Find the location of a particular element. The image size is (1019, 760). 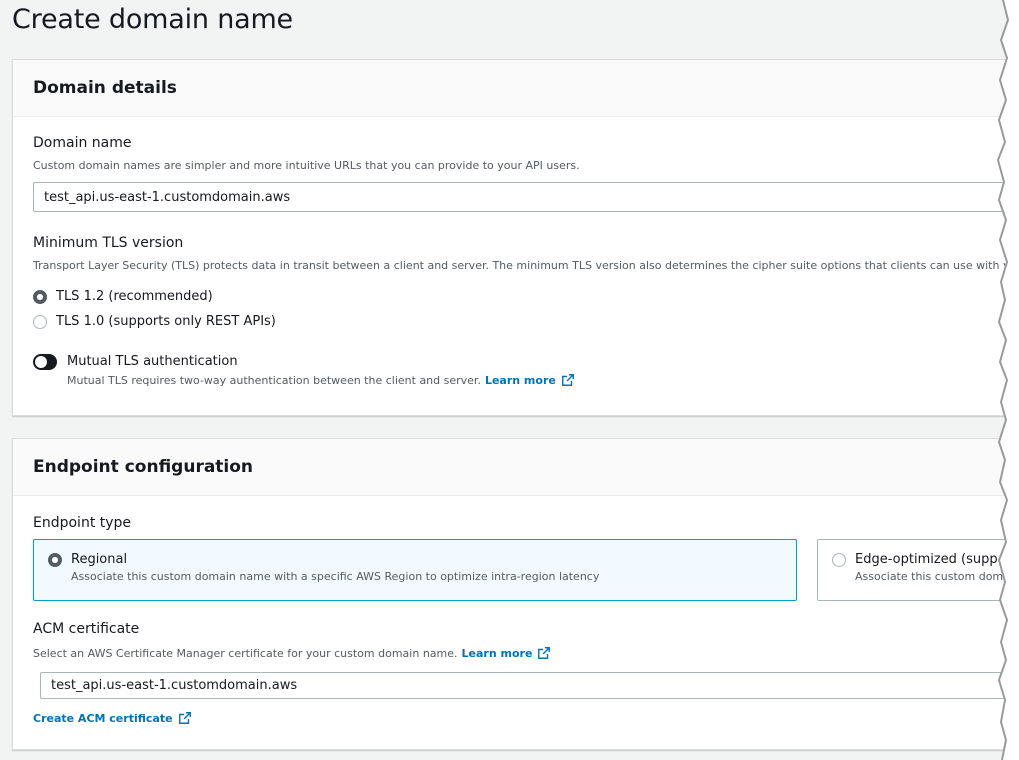

mutual-tls-learn-more-link: Learn more is located at coordinates (530, 380).